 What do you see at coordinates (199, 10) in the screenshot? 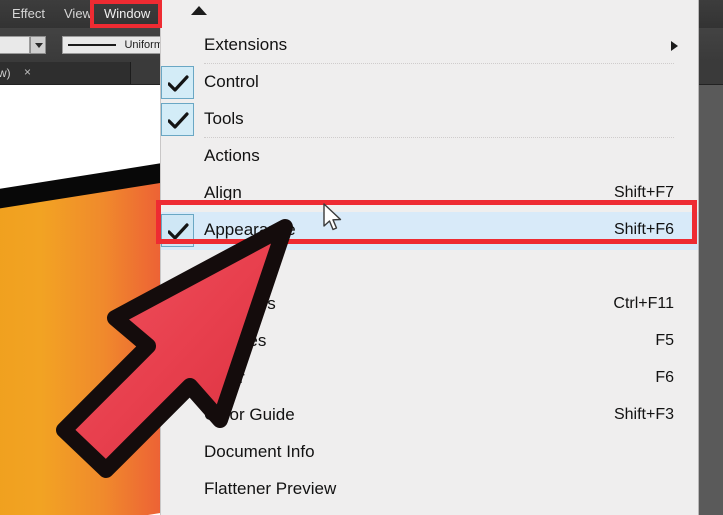
I see `triangle-up-icon` at bounding box center [199, 10].